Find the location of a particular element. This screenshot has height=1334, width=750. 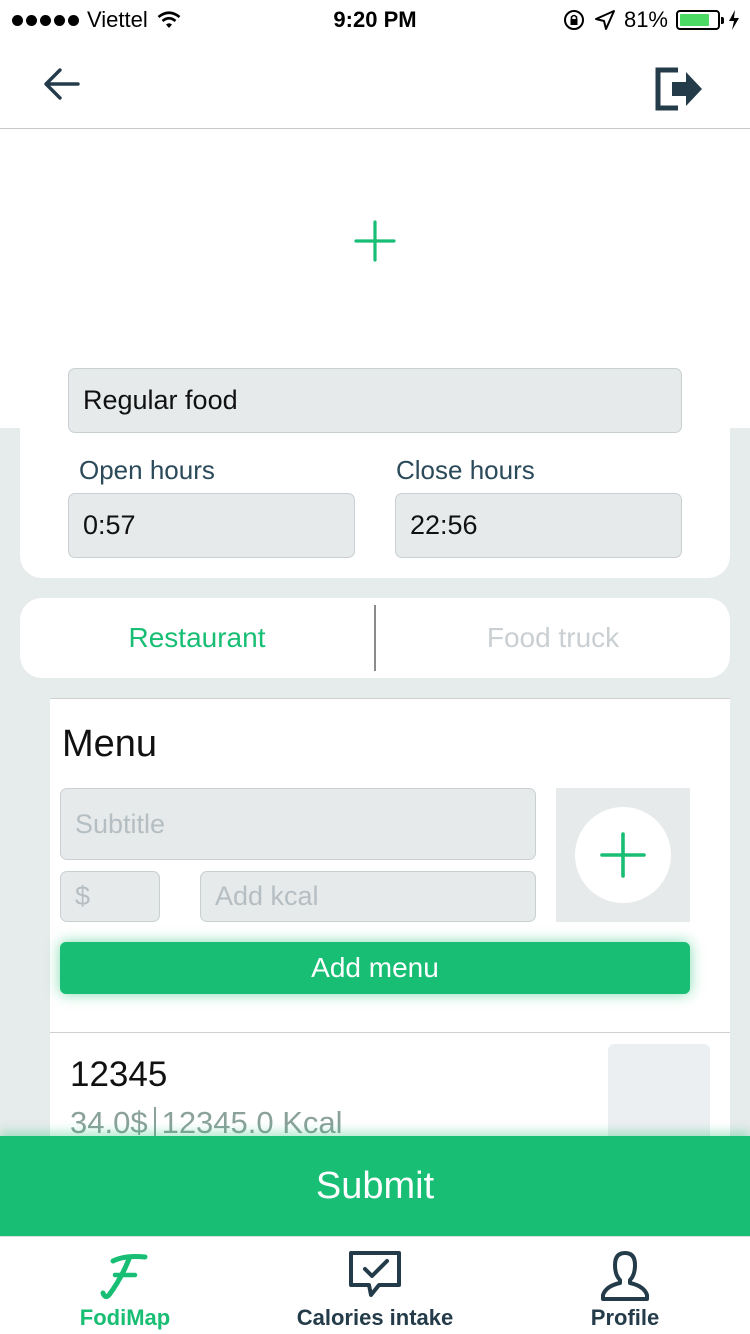

arrow-left-icon is located at coordinates (62, 84).